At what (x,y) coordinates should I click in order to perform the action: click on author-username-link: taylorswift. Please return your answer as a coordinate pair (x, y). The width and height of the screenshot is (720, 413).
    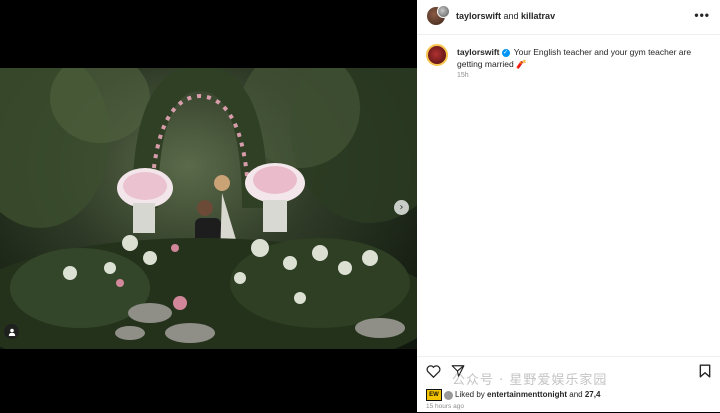
    Looking at the image, I should click on (478, 16).